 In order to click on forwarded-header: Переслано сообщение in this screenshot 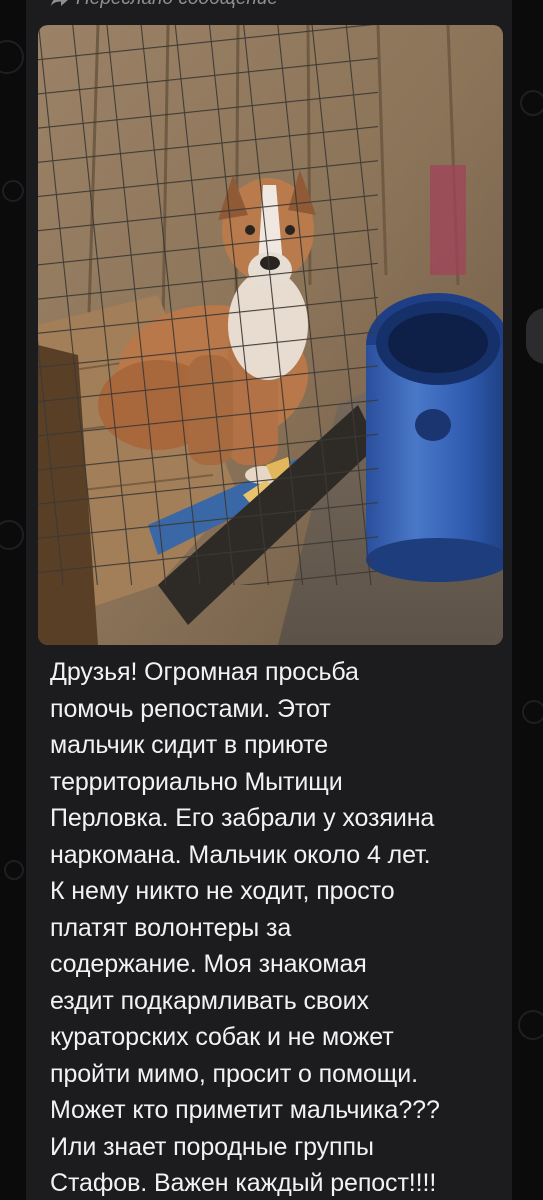, I will do `click(164, 5)`.